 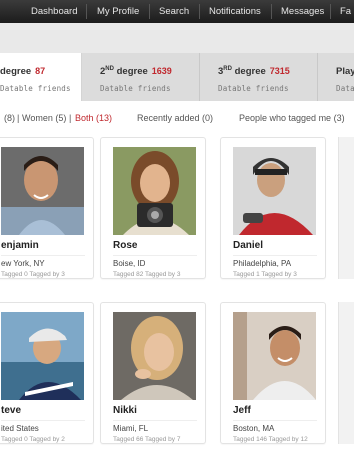 What do you see at coordinates (147, 274) in the screenshot?
I see `profile-tag-stats: Tagged 82 Tagged by 3` at bounding box center [147, 274].